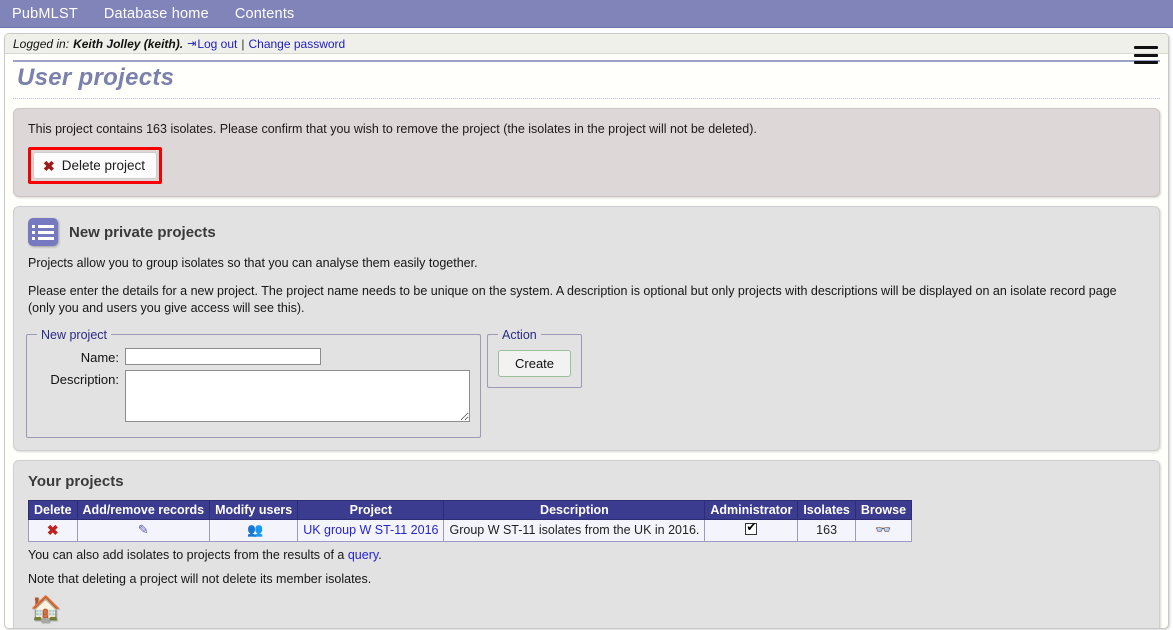  What do you see at coordinates (76, 481) in the screenshot?
I see `your-projects-heading: Your projects` at bounding box center [76, 481].